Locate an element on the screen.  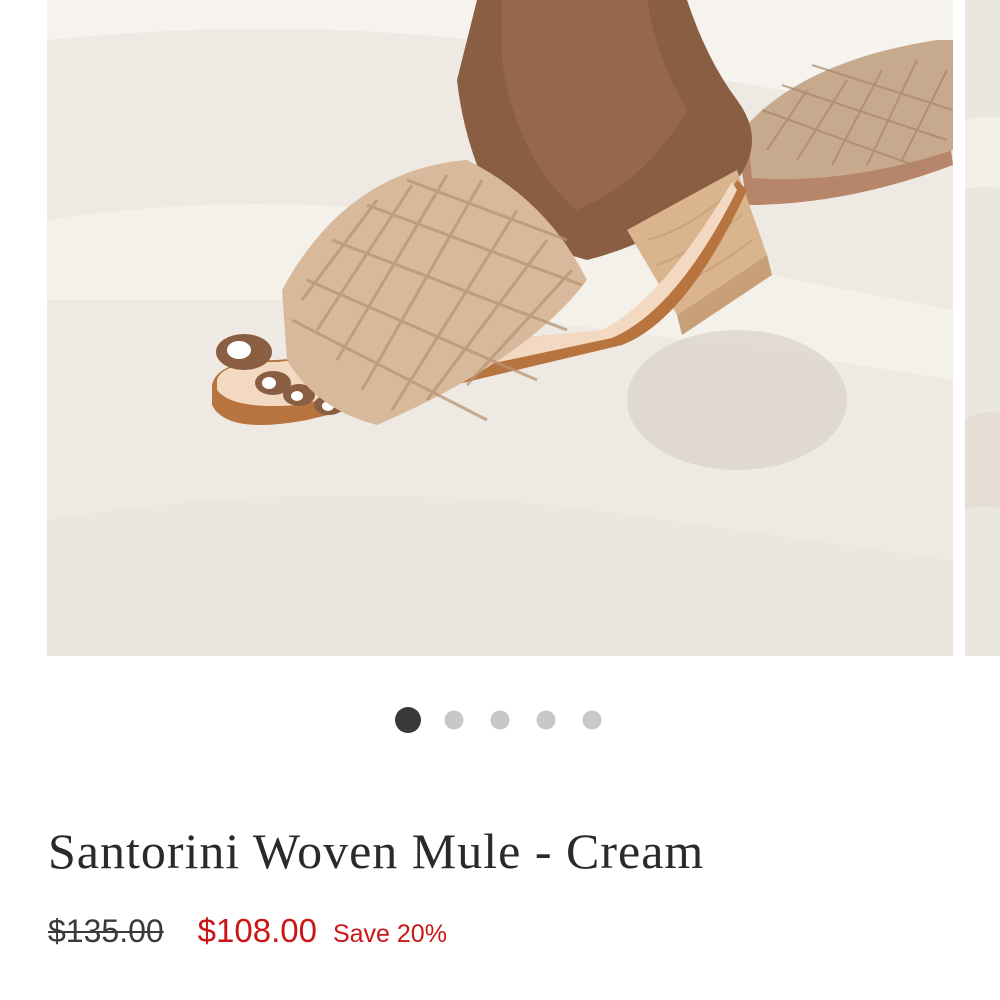
product-title: Santorini Woven Mule - Cream is located at coordinates (376, 851).